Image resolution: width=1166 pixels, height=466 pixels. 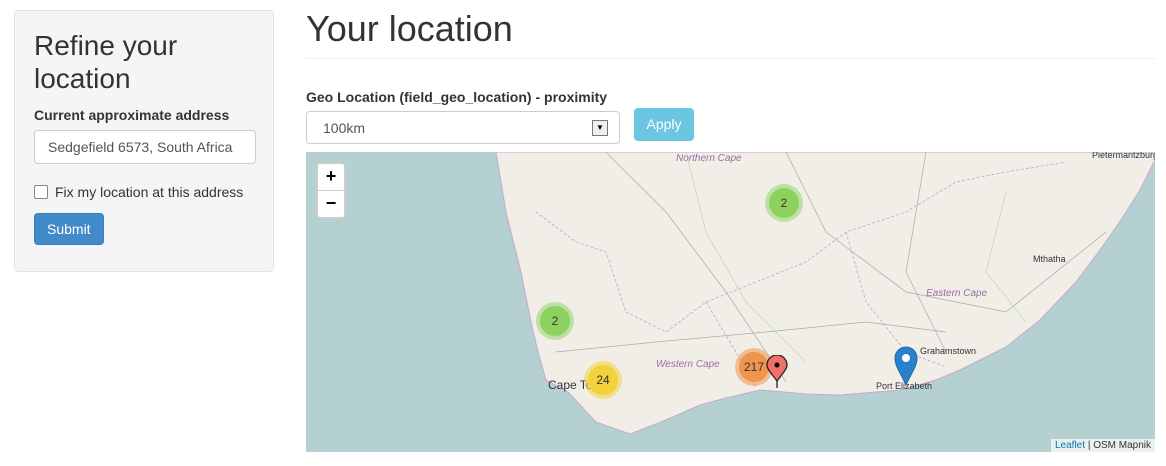 What do you see at coordinates (777, 372) in the screenshot?
I see `red-map-pin-icon` at bounding box center [777, 372].